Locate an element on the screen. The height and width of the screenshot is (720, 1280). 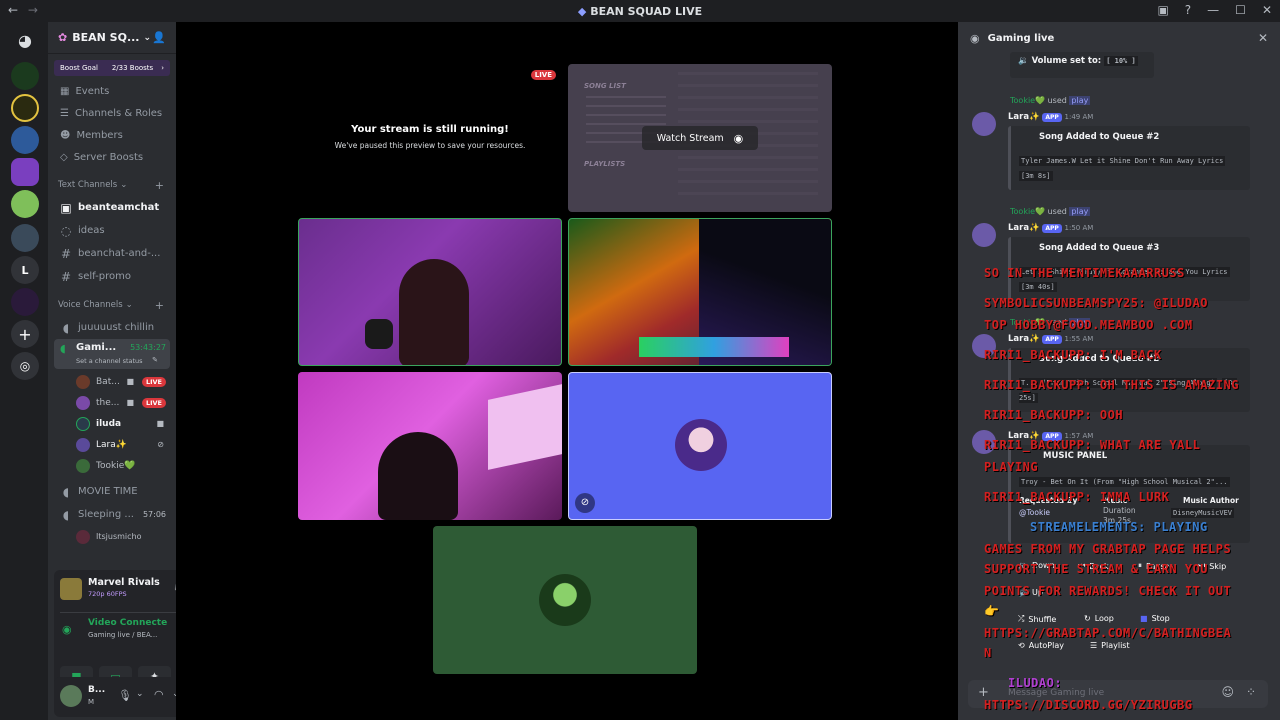
discover-icon: ◎ is located at coordinates (25, 366).